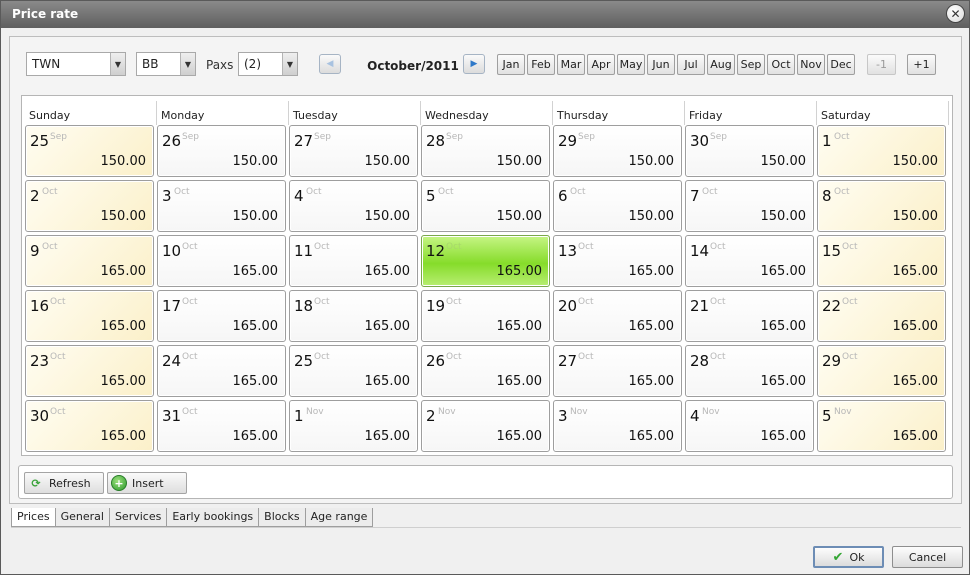 The width and height of the screenshot is (970, 575). What do you see at coordinates (721, 64) in the screenshot?
I see `month-button-aug: Aug` at bounding box center [721, 64].